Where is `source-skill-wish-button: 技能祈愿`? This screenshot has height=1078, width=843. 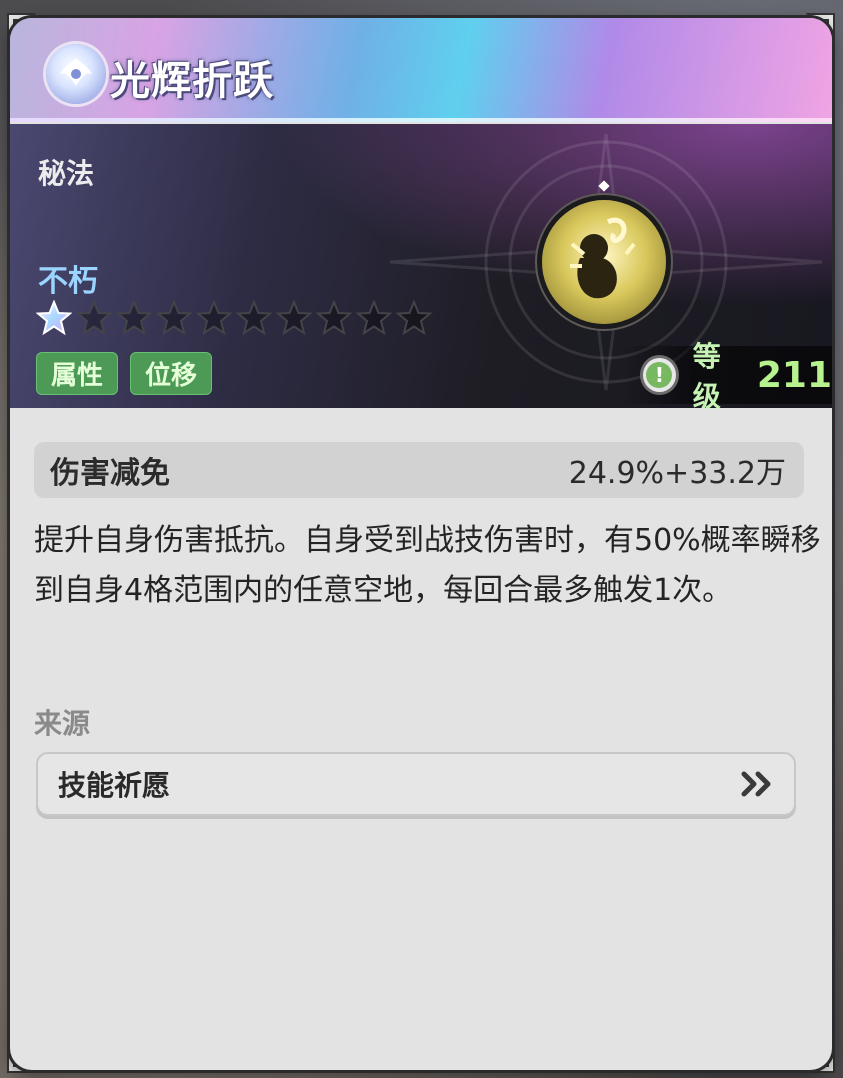
source-skill-wish-button: 技能祈愿 is located at coordinates (416, 784).